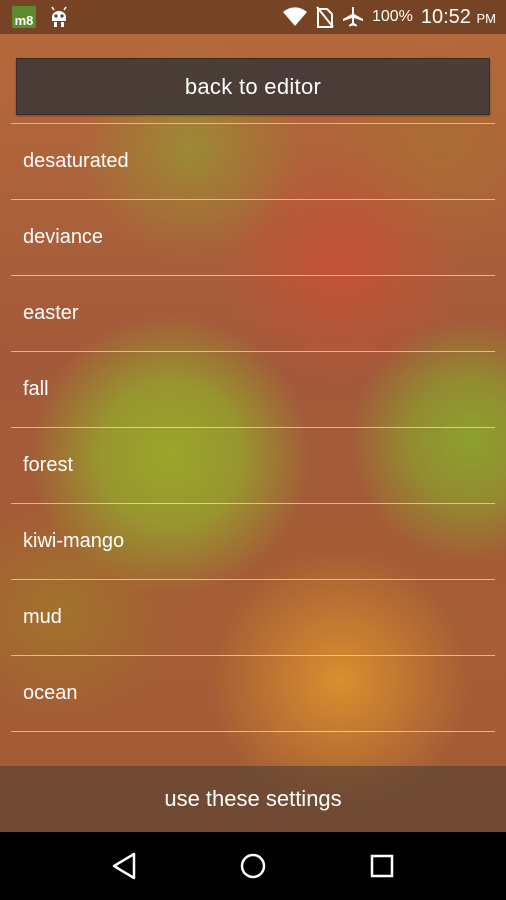  What do you see at coordinates (24, 17) in the screenshot?
I see `app-notification-icon: m8` at bounding box center [24, 17].